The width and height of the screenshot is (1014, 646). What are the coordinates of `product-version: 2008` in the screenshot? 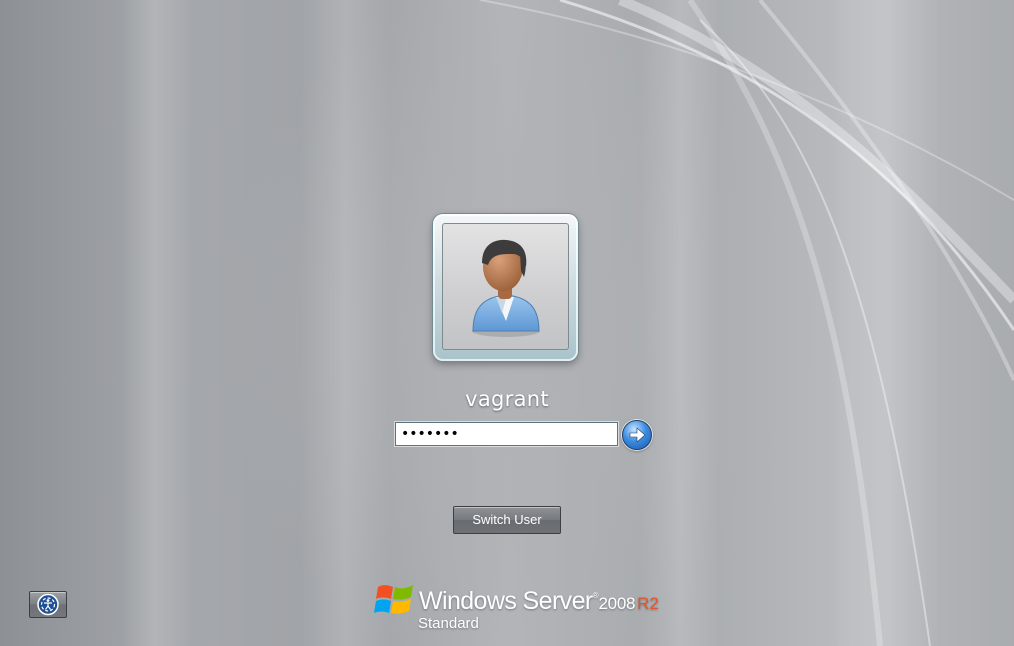 It's located at (617, 603).